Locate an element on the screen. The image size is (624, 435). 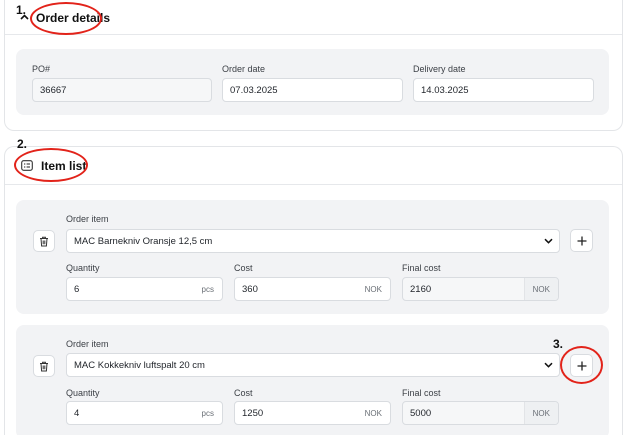
chevron-up-icon is located at coordinates (24, 17).